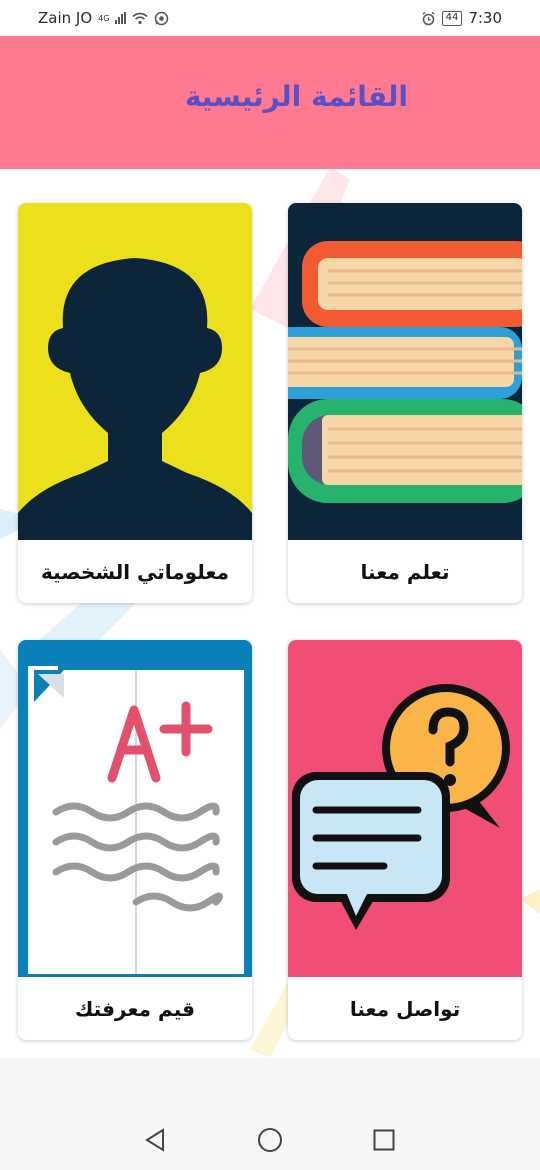 The width and height of the screenshot is (540, 1170). I want to click on network-type: 4G, so click(104, 18).